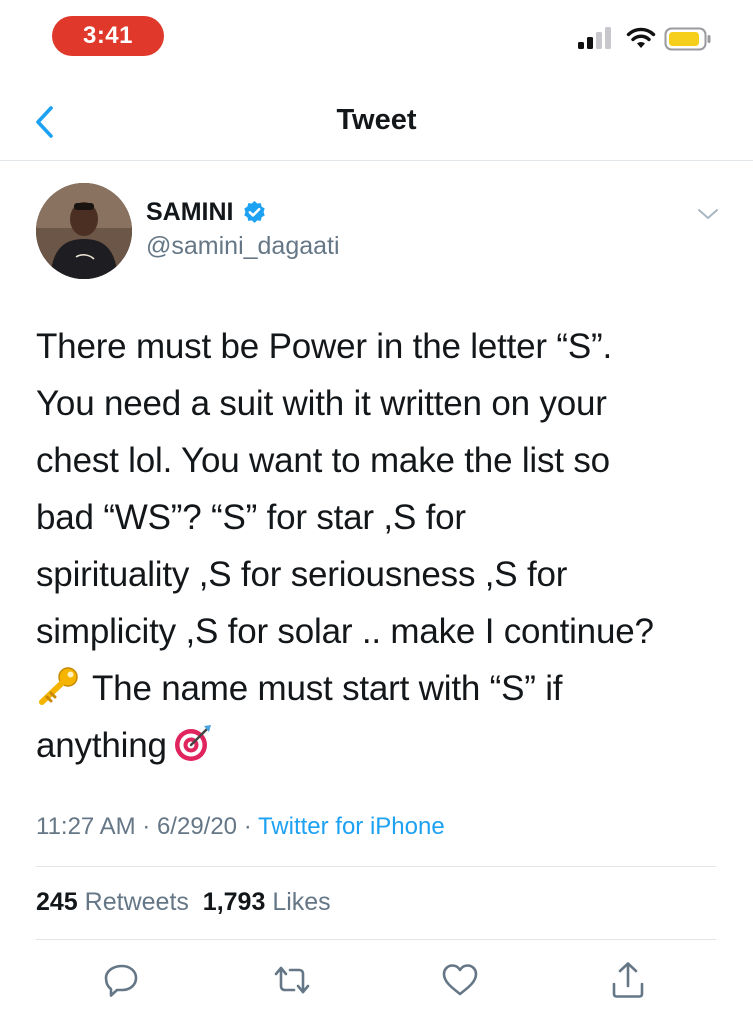  I want to click on tweet-line-with-emoji: The name must start with “S” if, so click(381, 688).